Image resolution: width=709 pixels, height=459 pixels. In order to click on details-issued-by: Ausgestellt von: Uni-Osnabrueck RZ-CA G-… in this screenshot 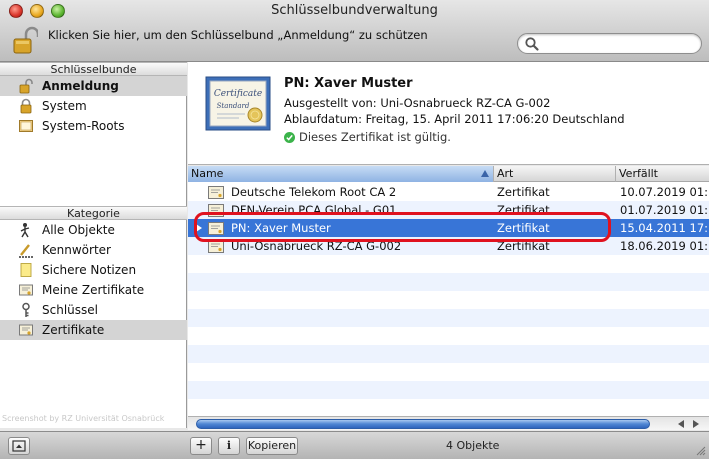, I will do `click(417, 103)`.